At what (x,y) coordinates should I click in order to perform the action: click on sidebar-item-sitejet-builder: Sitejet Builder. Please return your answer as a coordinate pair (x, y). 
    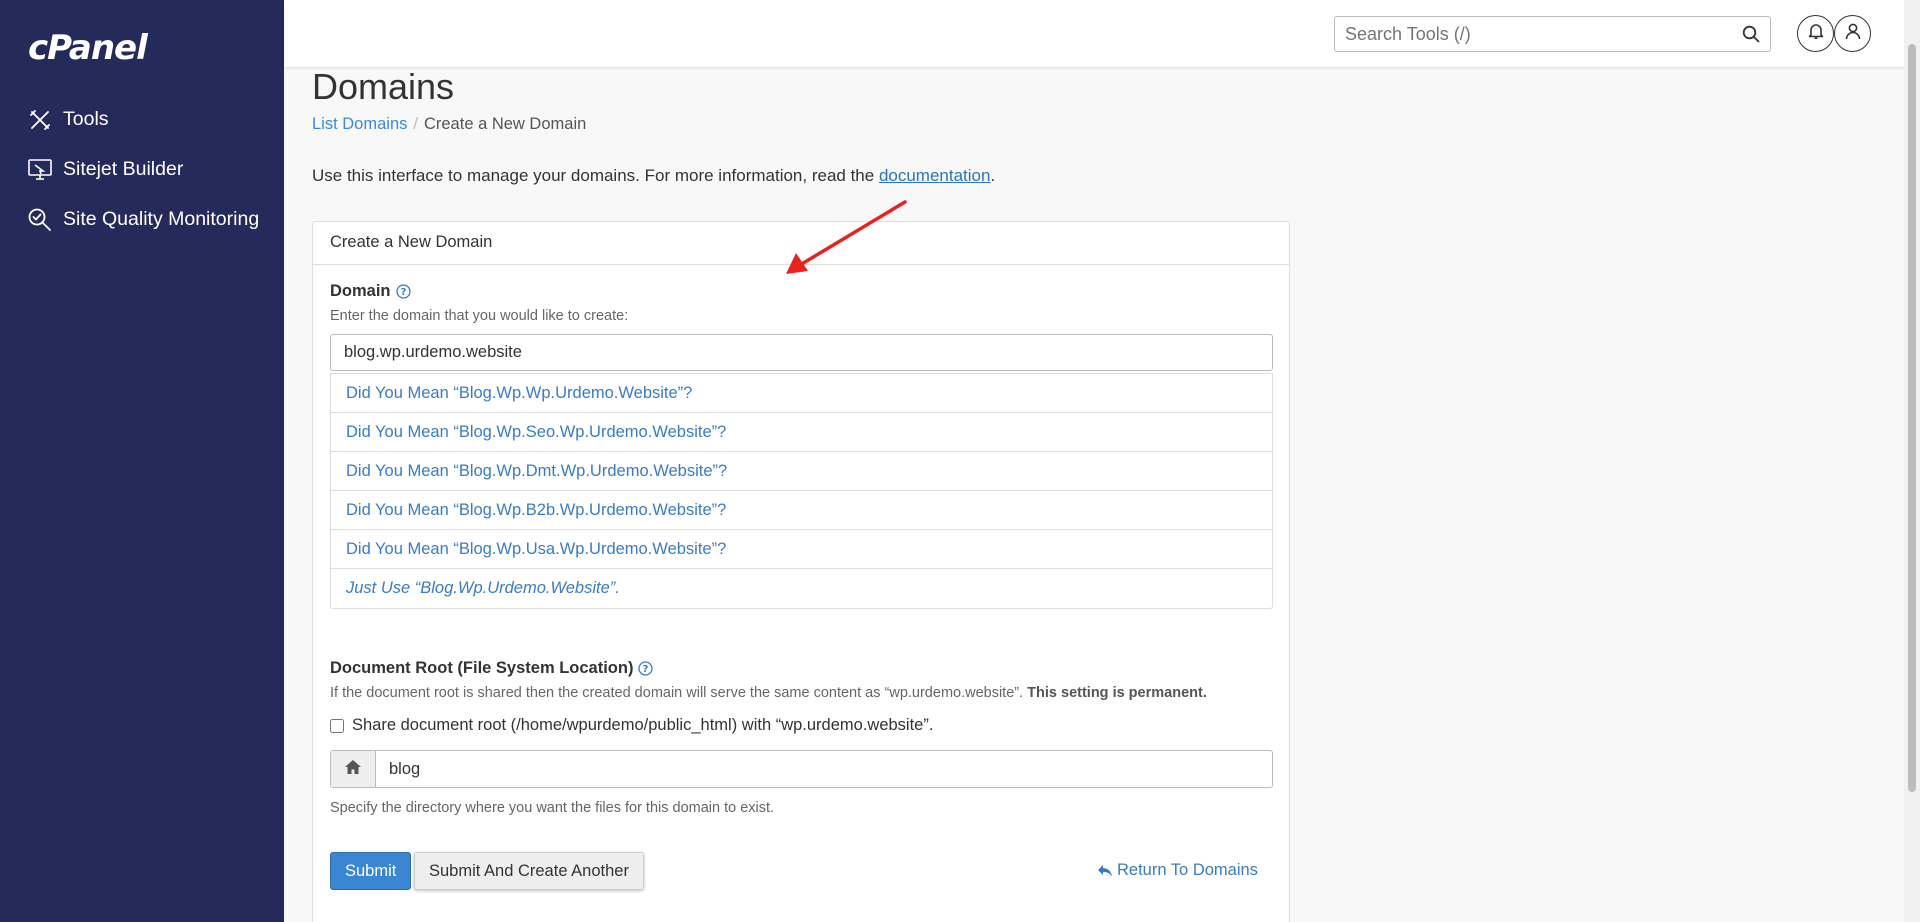
    Looking at the image, I should click on (142, 170).